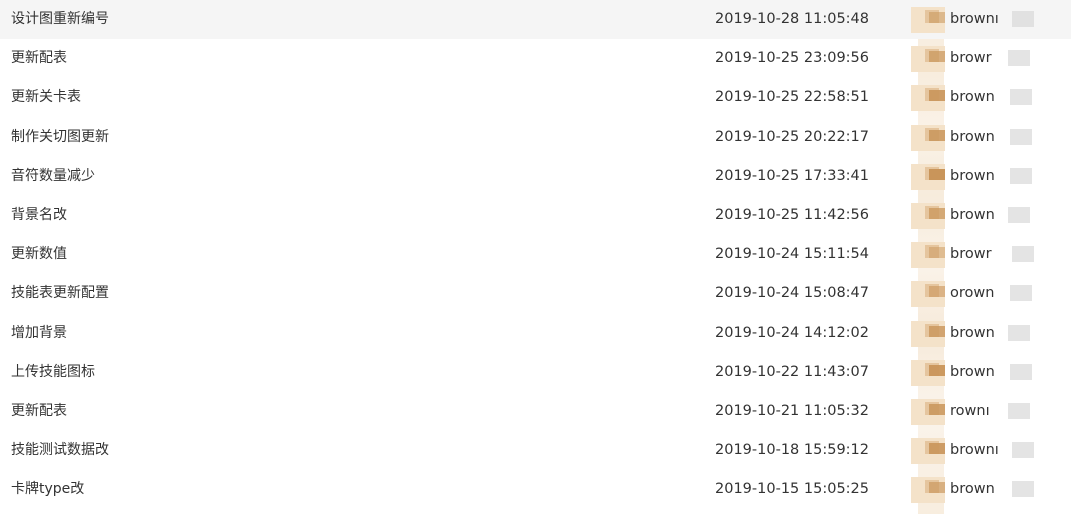 The height and width of the screenshot is (514, 1071). What do you see at coordinates (535, 333) in the screenshot?
I see `commit-row: 增加背景 2019-10-24 14:12:02 brown` at bounding box center [535, 333].